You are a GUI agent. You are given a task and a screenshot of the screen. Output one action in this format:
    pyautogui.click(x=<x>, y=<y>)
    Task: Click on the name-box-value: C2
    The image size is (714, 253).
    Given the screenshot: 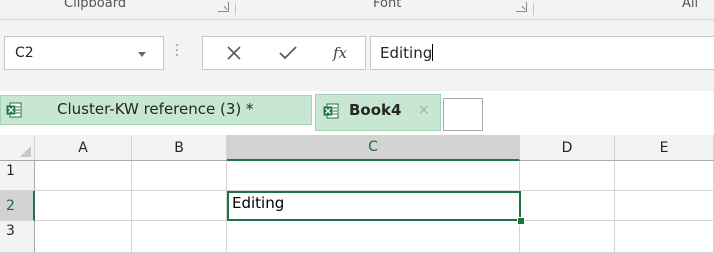 What is the action you would take?
    pyautogui.click(x=24, y=53)
    